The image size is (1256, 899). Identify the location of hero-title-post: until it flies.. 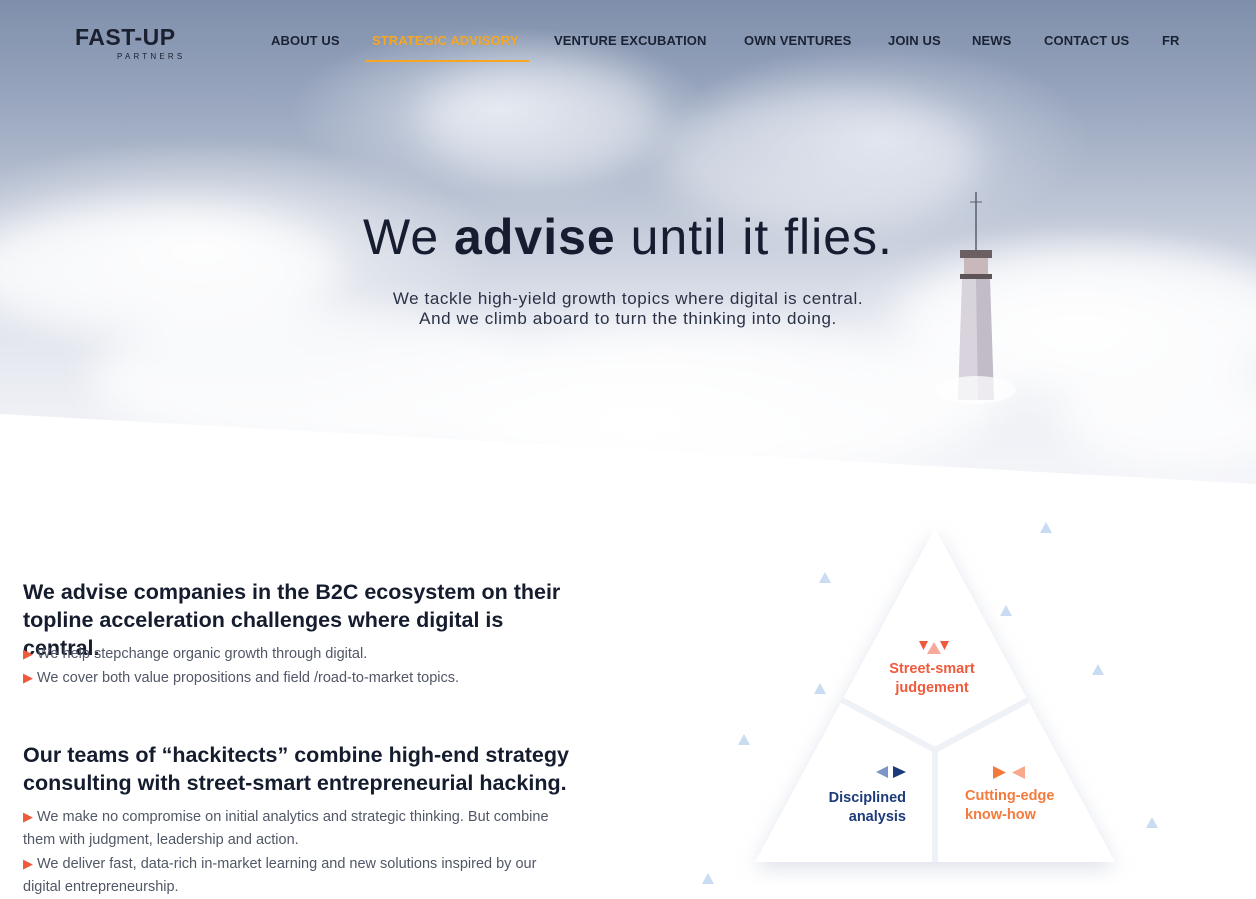
(754, 237).